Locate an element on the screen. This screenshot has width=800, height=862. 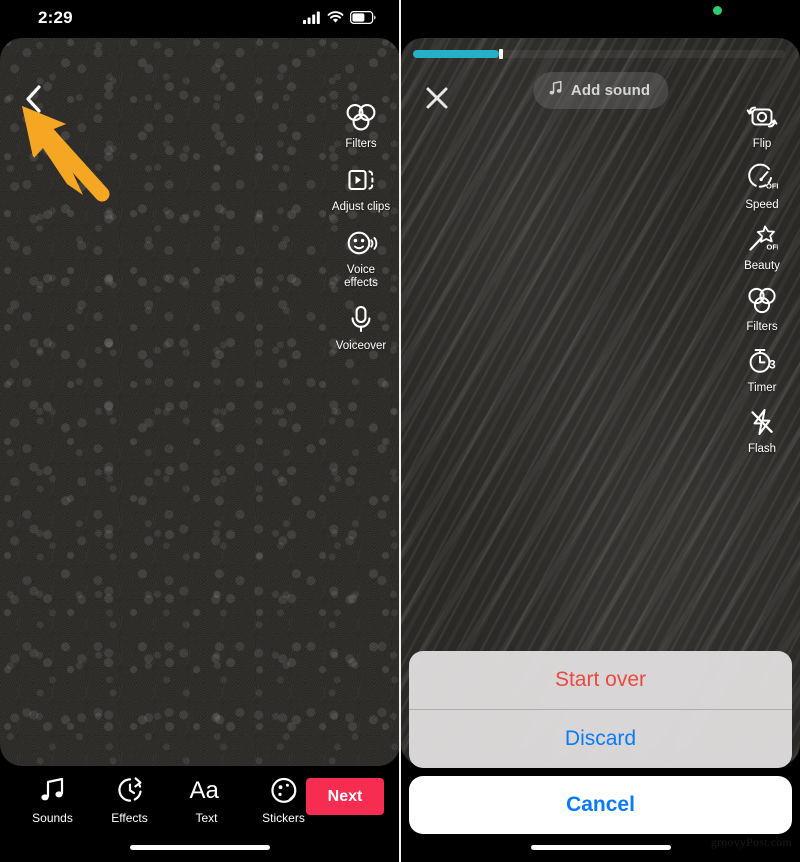
panel-divider is located at coordinates (400, 431).